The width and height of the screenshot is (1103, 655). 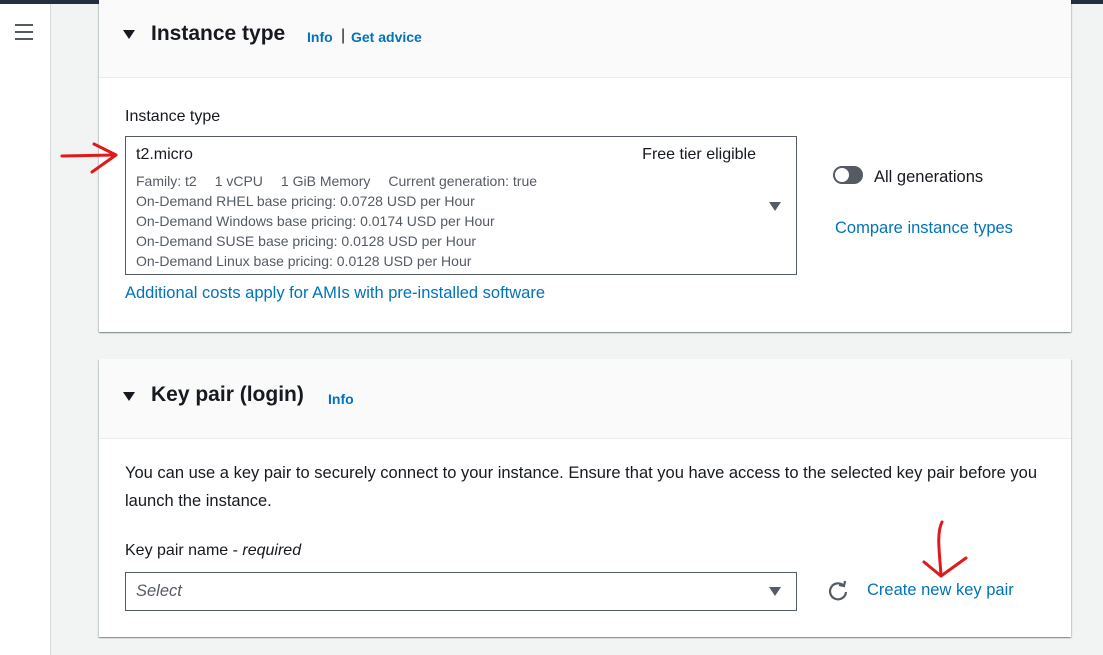 I want to click on instance-family: Family: t2, so click(x=166, y=181).